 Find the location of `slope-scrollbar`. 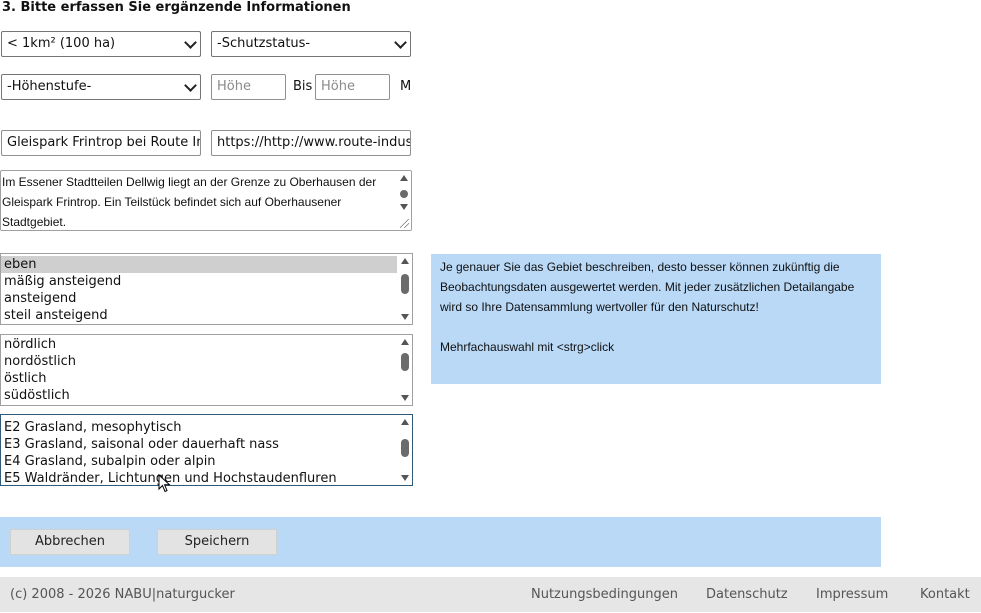

slope-scrollbar is located at coordinates (405, 289).